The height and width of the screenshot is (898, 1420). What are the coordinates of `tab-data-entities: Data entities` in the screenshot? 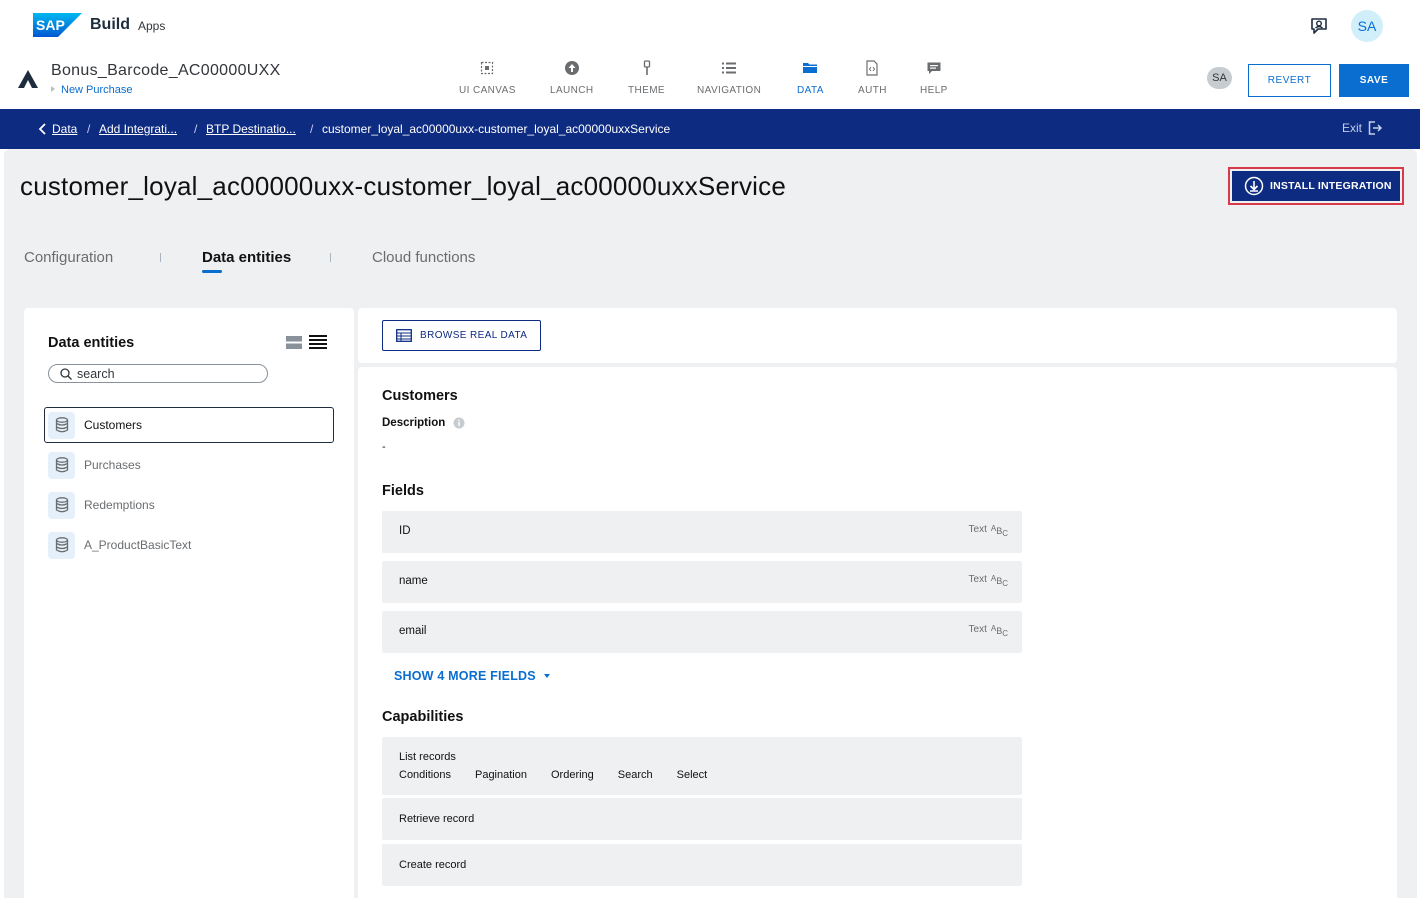 It's located at (246, 257).